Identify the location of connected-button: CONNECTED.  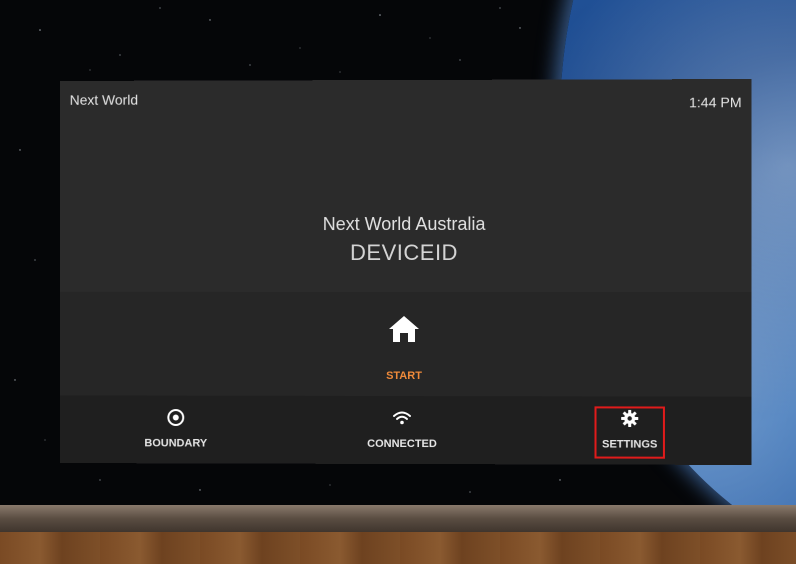
(402, 430).